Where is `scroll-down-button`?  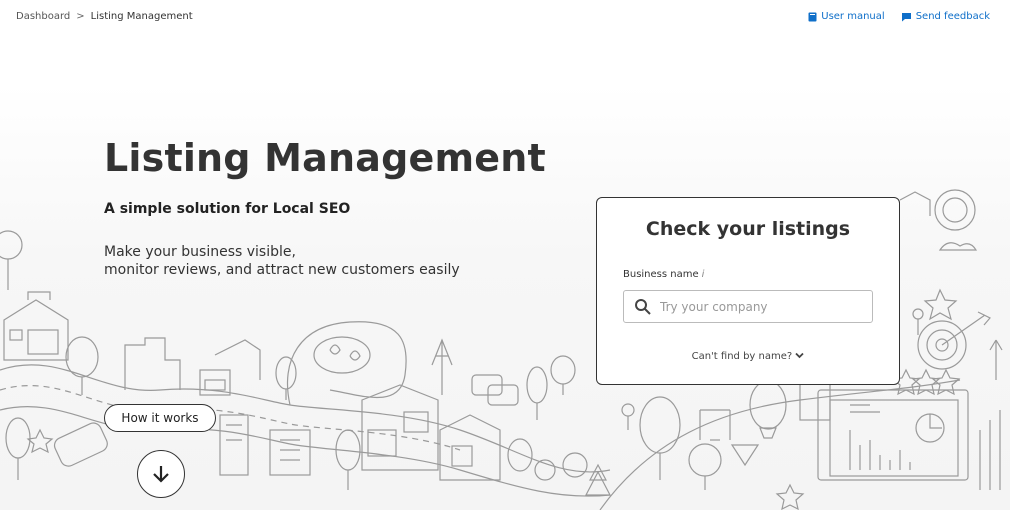 scroll-down-button is located at coordinates (161, 474).